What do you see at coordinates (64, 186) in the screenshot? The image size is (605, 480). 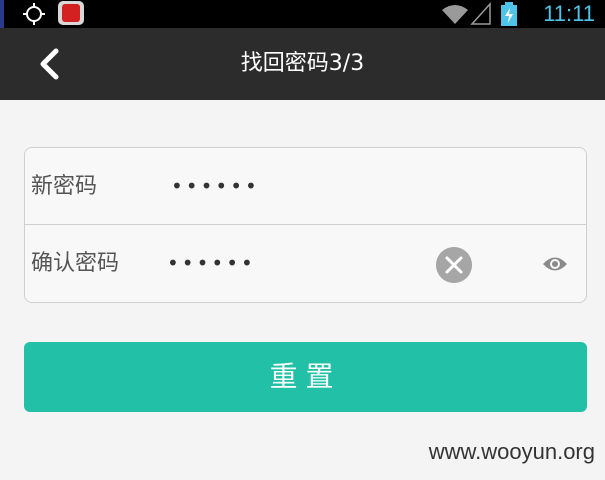 I see `new-password-label: 新密码` at bounding box center [64, 186].